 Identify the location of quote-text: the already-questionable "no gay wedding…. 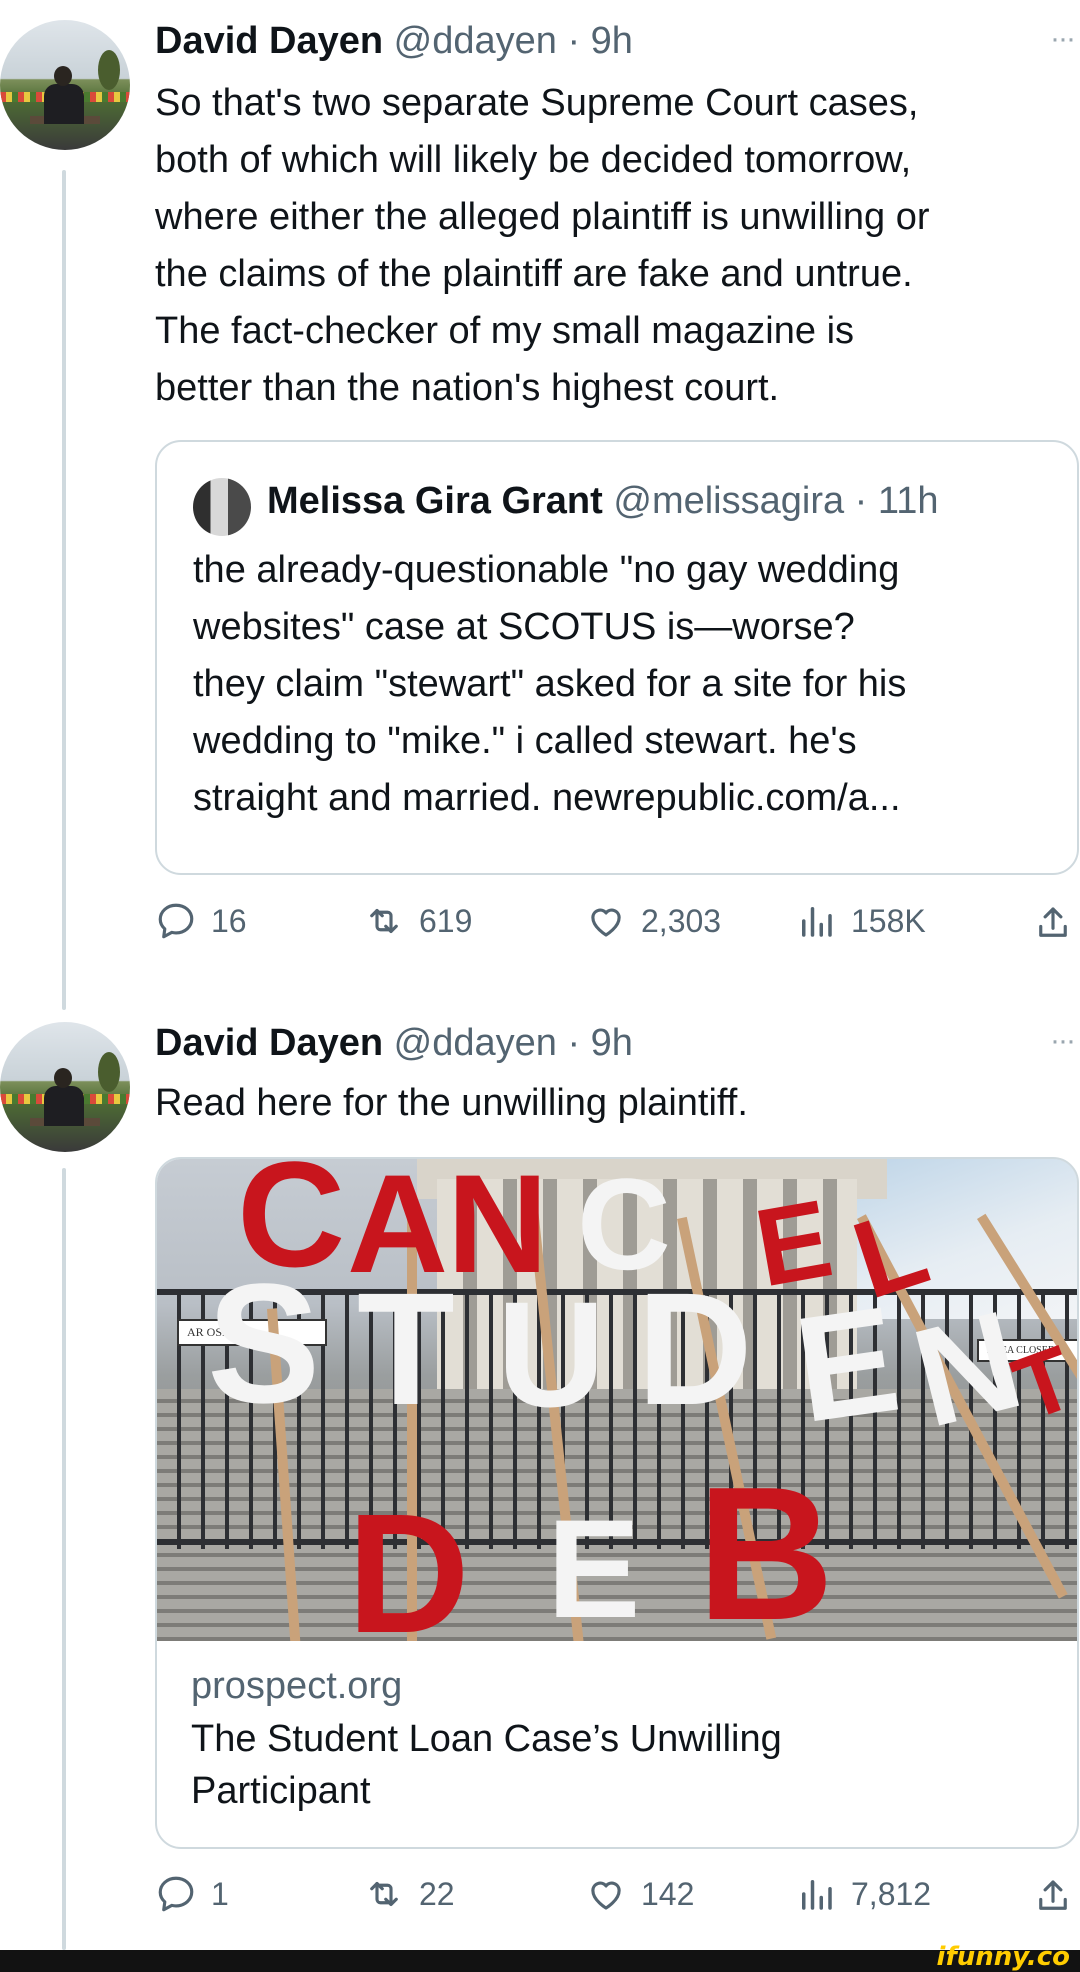
(623, 684).